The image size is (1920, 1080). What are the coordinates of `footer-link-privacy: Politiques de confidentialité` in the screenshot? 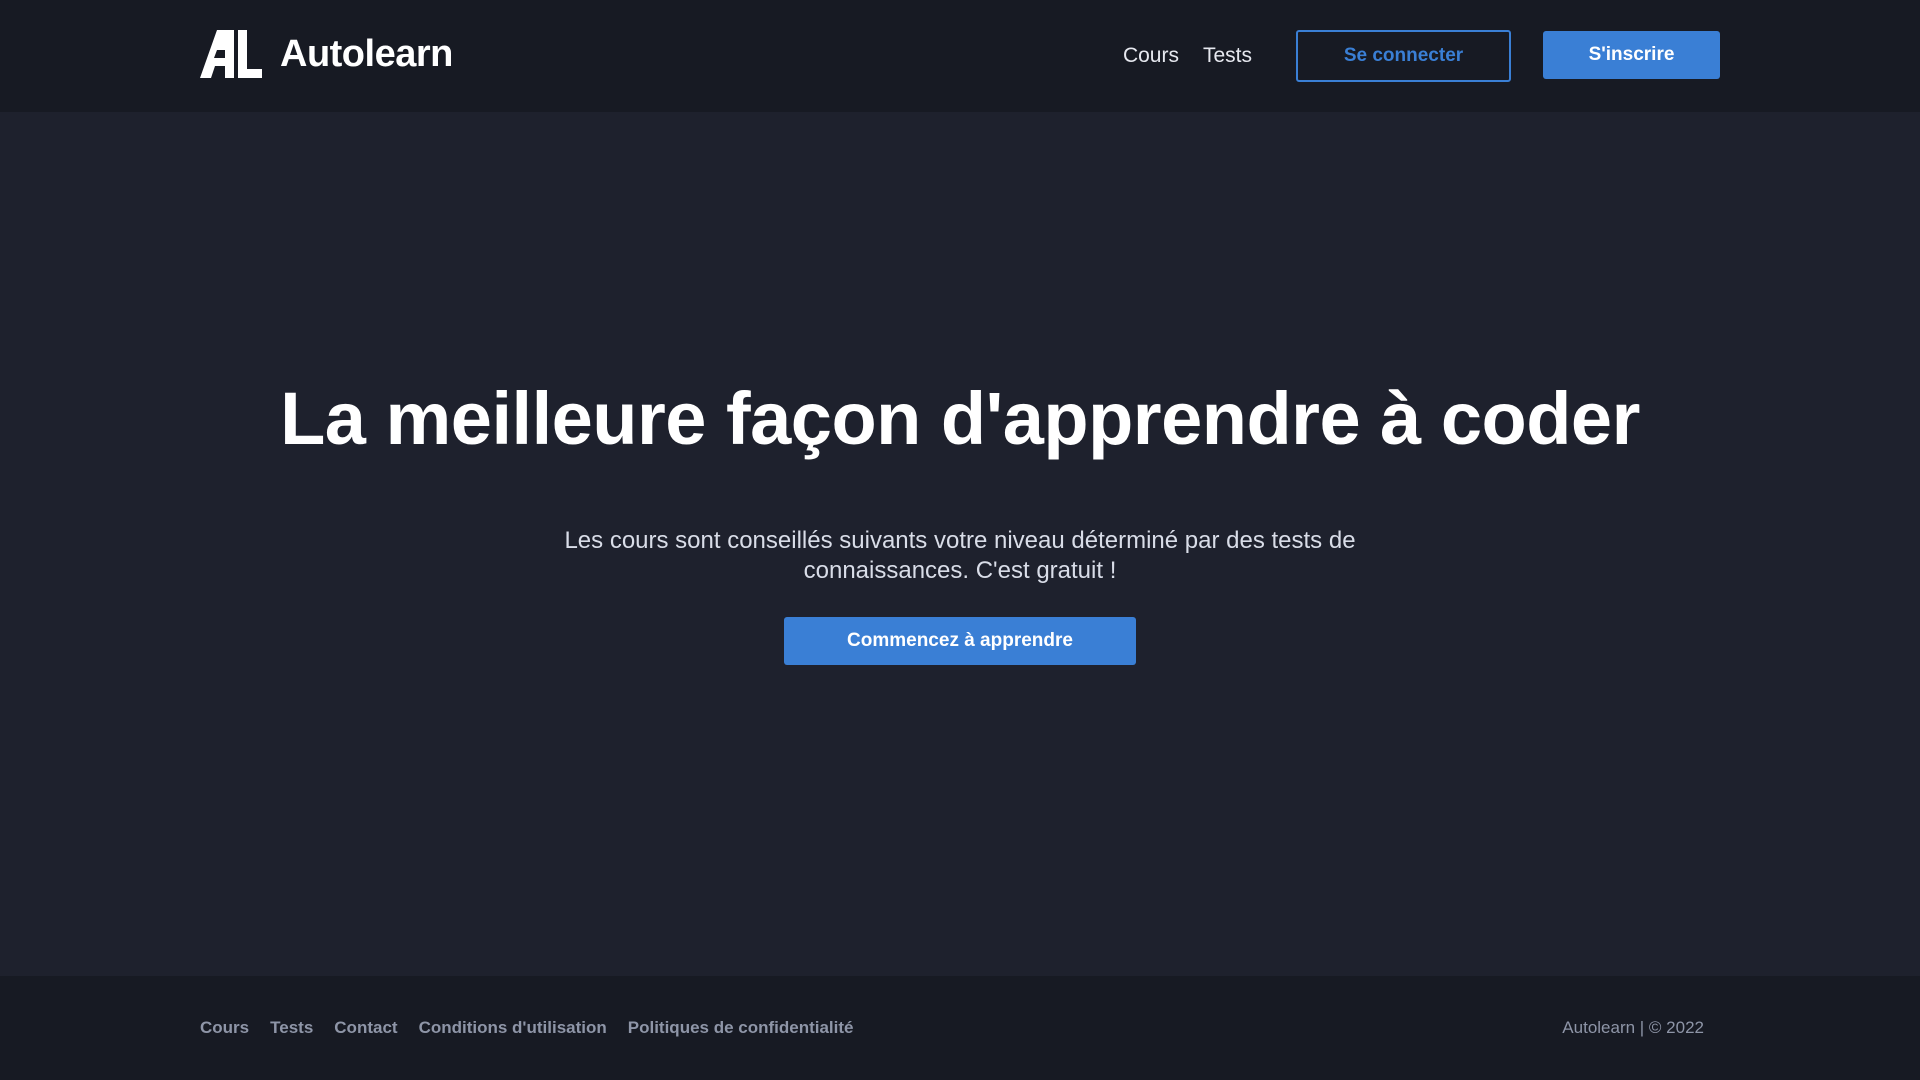 It's located at (741, 1028).